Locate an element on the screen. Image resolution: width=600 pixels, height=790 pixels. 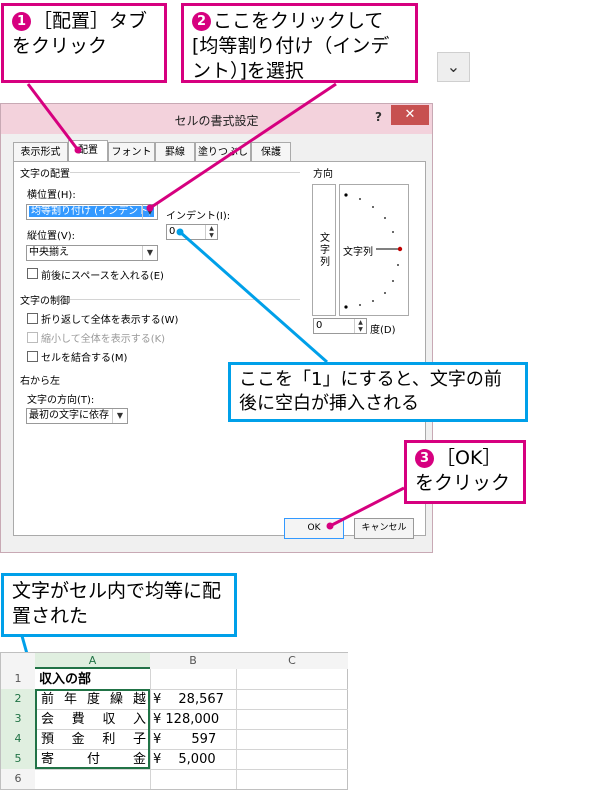
degrees-spinner: 0 ▲ ▼ is located at coordinates (340, 326).